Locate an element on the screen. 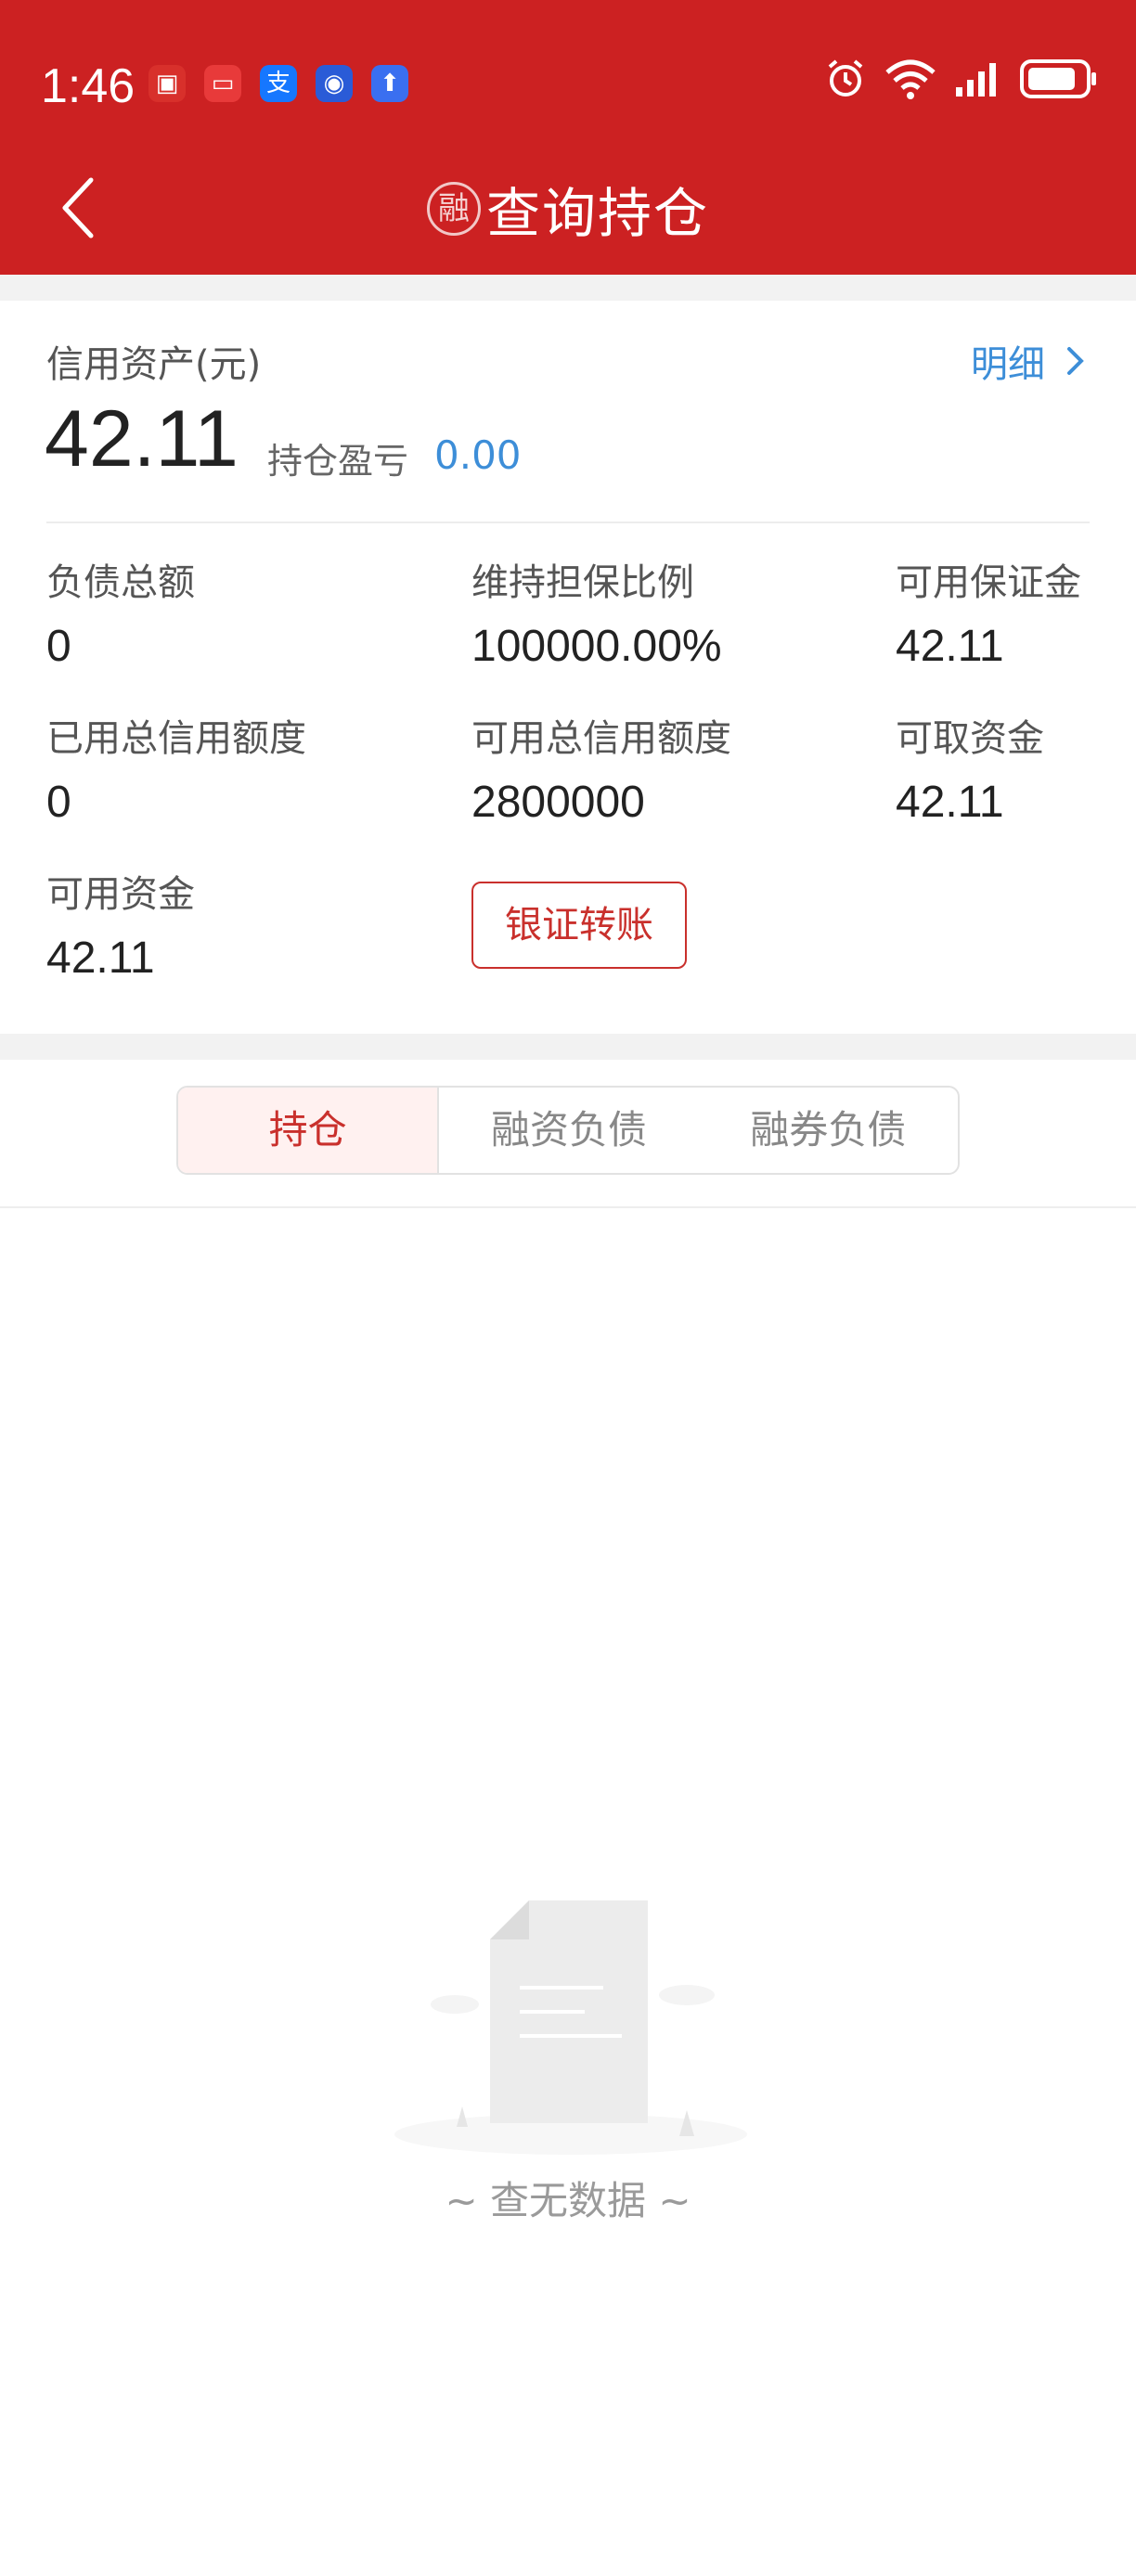 The image size is (1136, 2576). wifi-icon is located at coordinates (910, 79).